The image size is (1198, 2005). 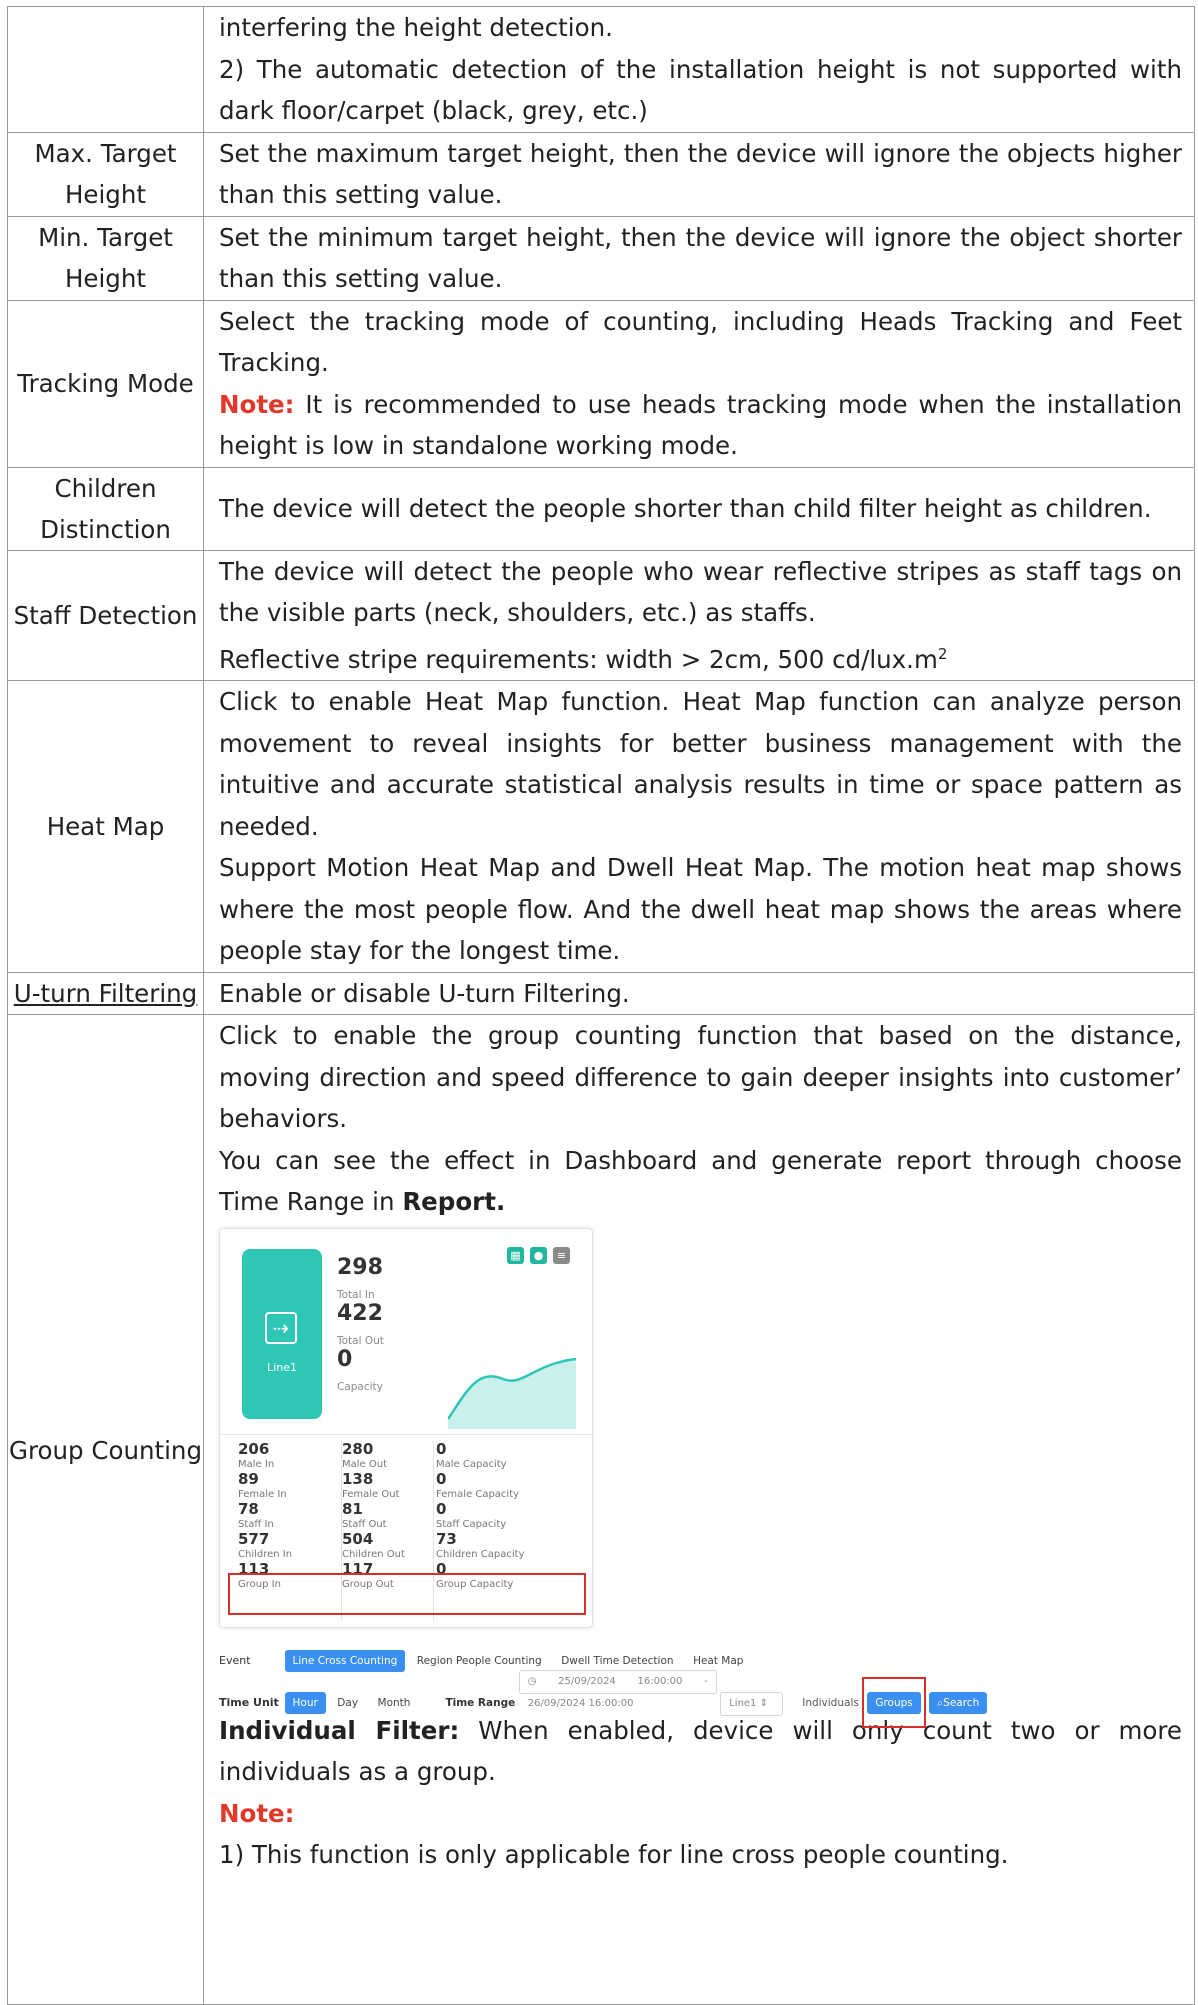 I want to click on tab-line-cross-counting: Line Cross Counting, so click(x=345, y=1660).